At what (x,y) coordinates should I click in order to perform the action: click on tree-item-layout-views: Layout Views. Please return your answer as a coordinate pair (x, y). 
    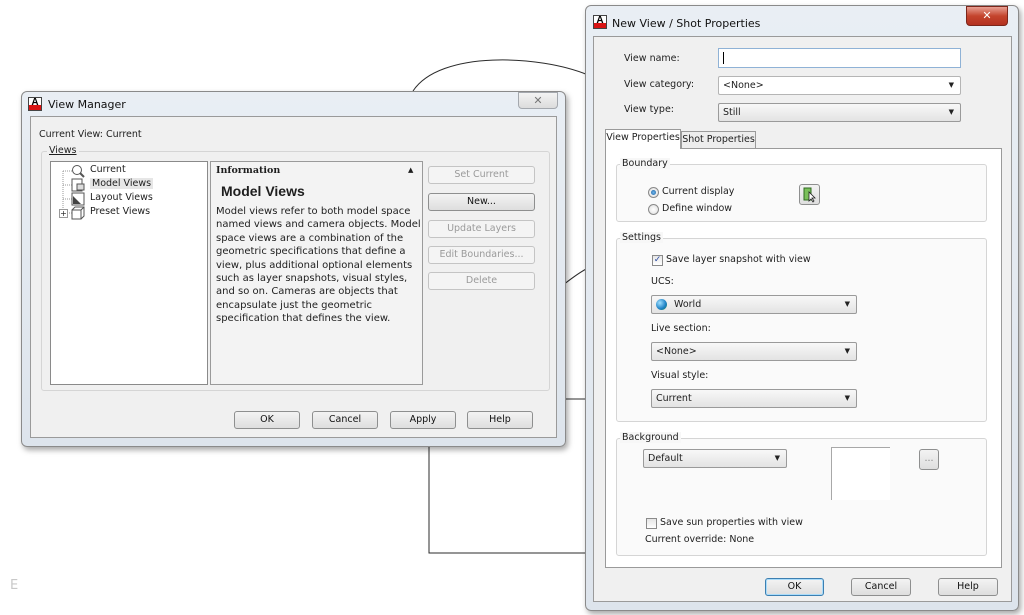
    Looking at the image, I should click on (112, 199).